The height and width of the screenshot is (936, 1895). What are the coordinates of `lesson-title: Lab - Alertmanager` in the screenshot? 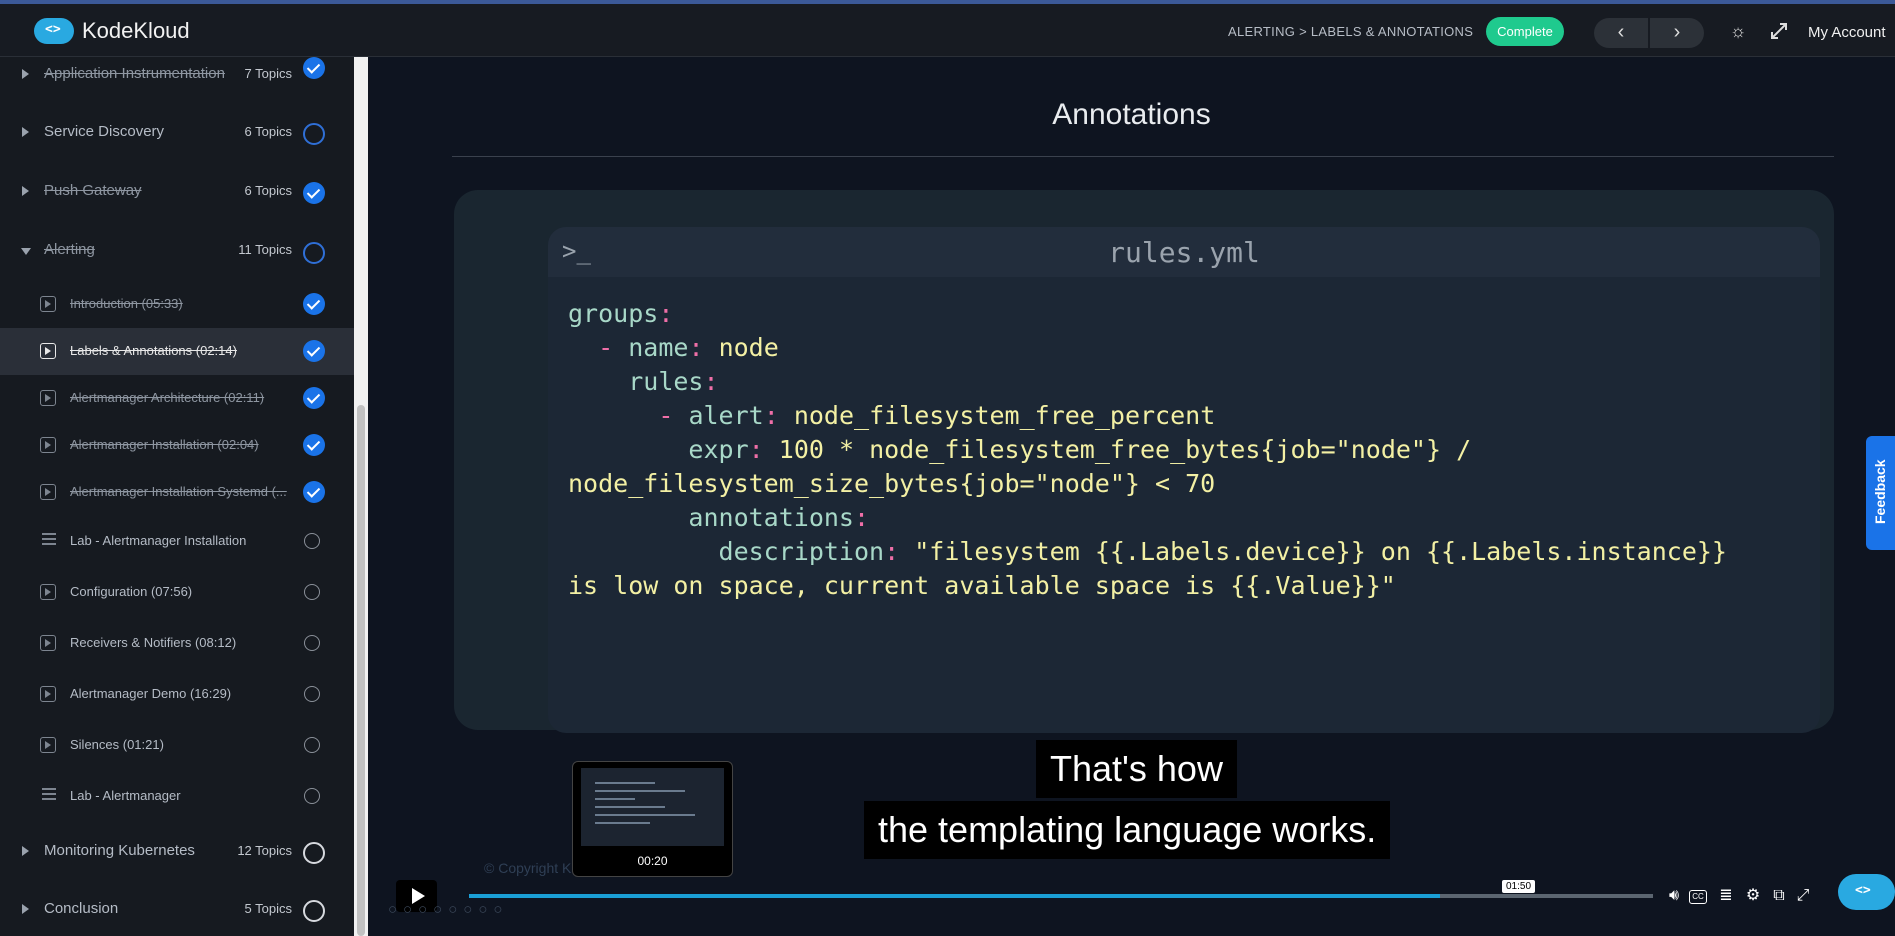 It's located at (125, 795).